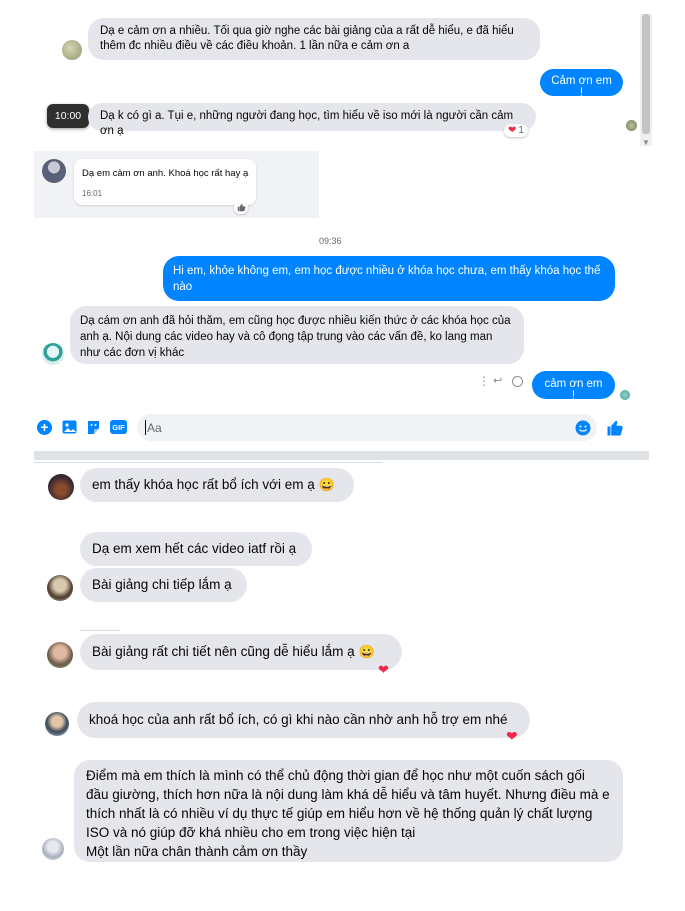 Image resolution: width=685 pixels, height=911 pixels. Describe the element at coordinates (583, 428) in the screenshot. I see `emoji-icon` at that location.